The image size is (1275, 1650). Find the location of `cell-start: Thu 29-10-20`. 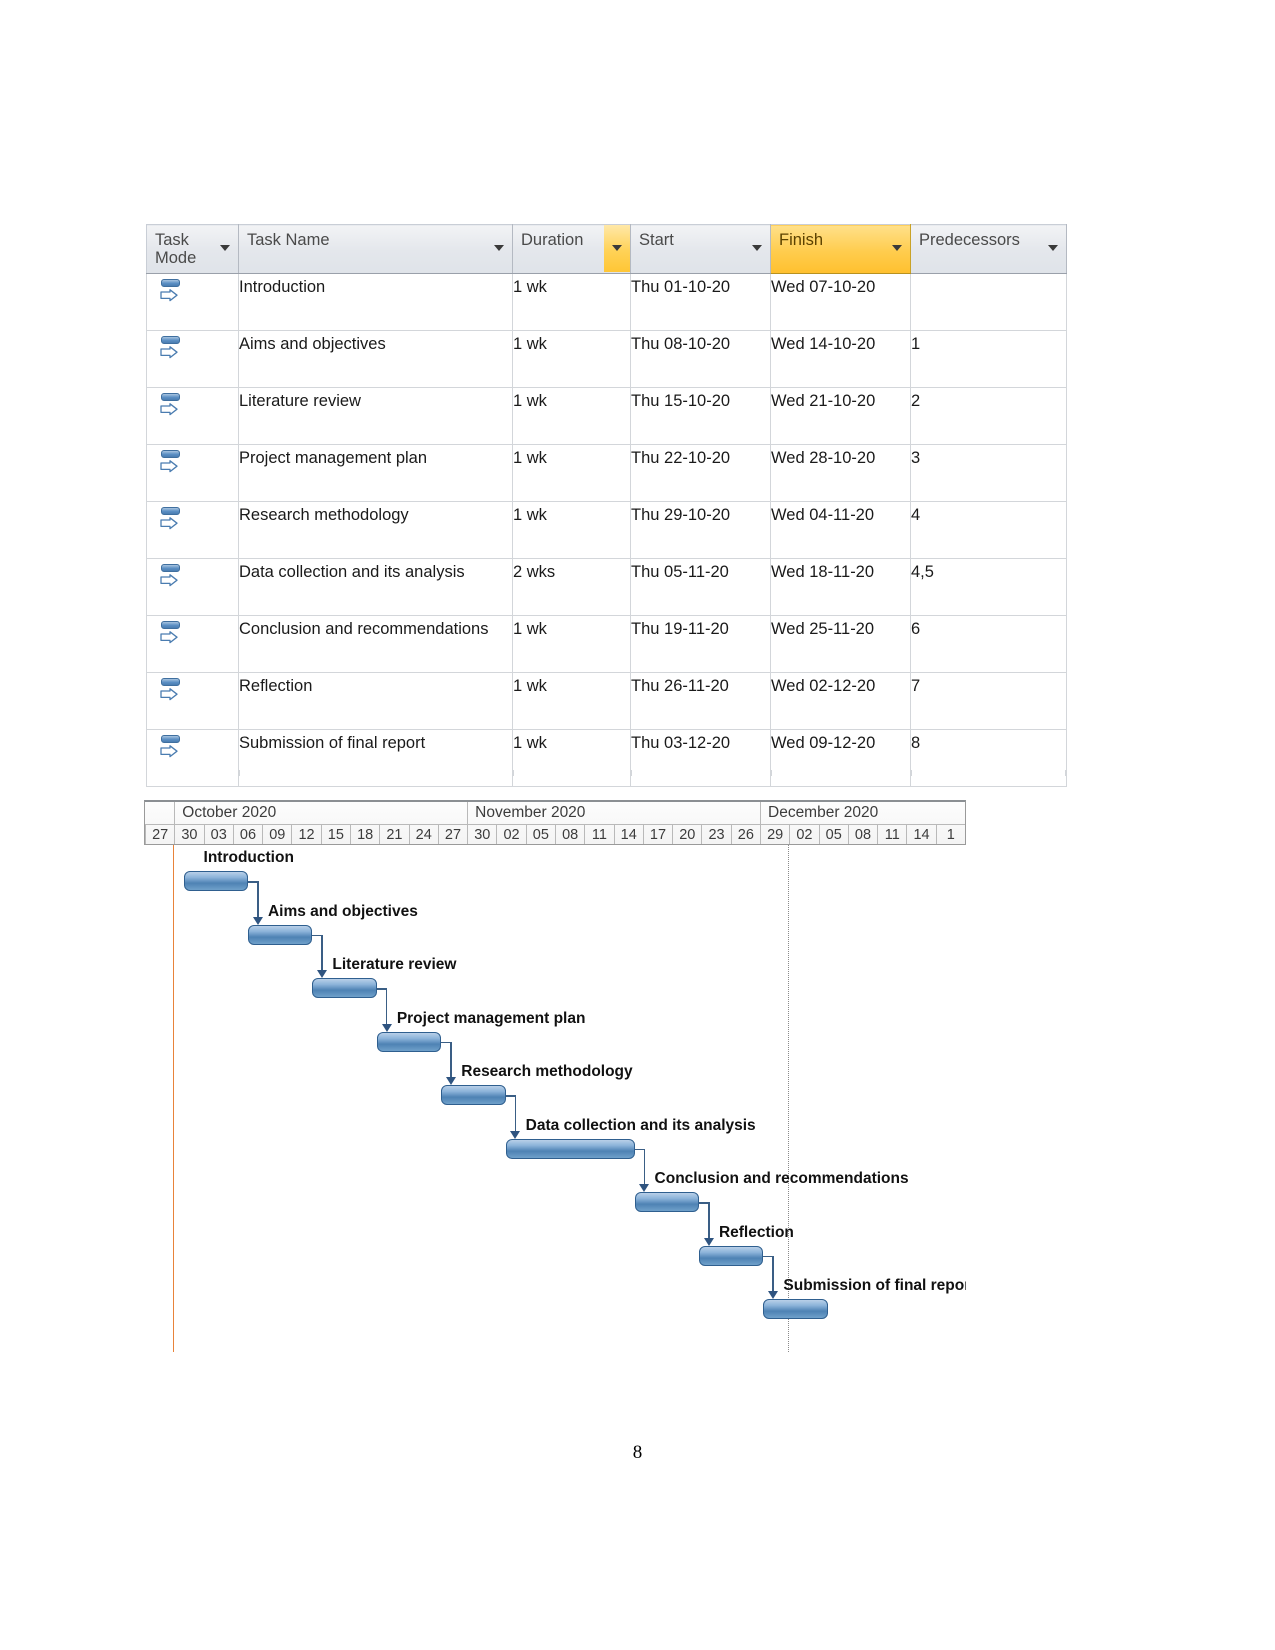

cell-start: Thu 29-10-20 is located at coordinates (700, 530).